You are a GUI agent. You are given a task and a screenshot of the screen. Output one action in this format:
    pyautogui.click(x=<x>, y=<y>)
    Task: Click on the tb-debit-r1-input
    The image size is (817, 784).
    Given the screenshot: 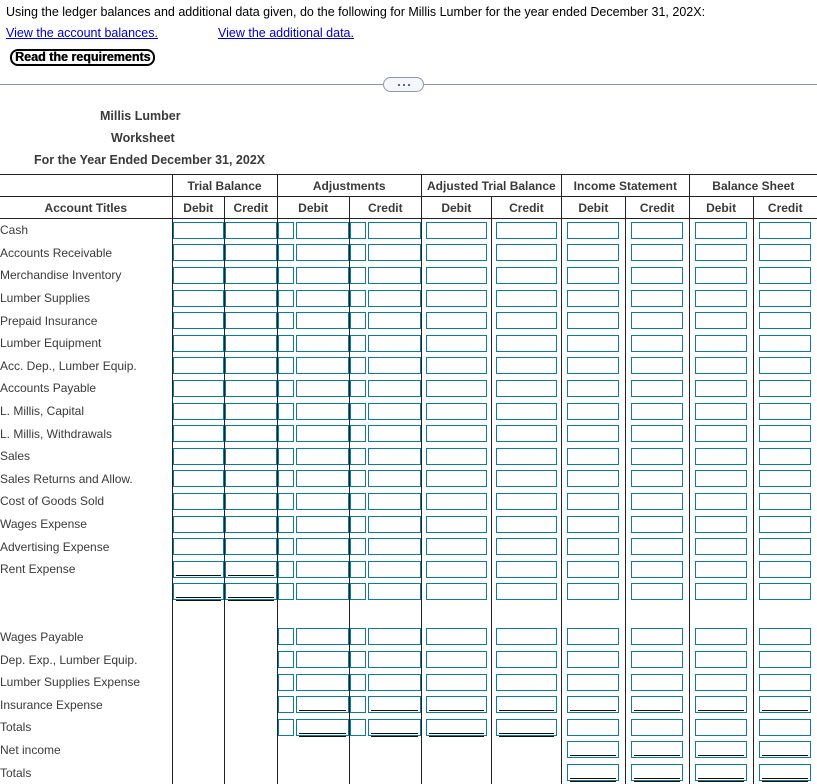 What is the action you would take?
    pyautogui.click(x=198, y=253)
    